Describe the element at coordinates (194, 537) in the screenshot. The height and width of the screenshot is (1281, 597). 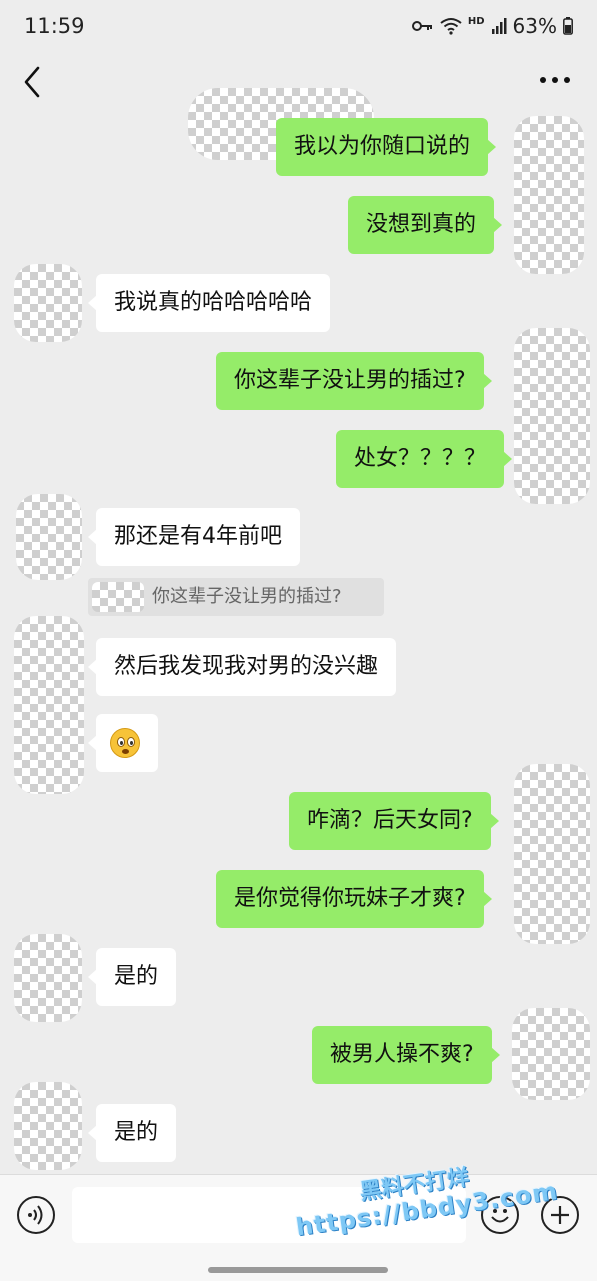
I see `message-bubble-theirs: 那还是有4年前吧` at that location.